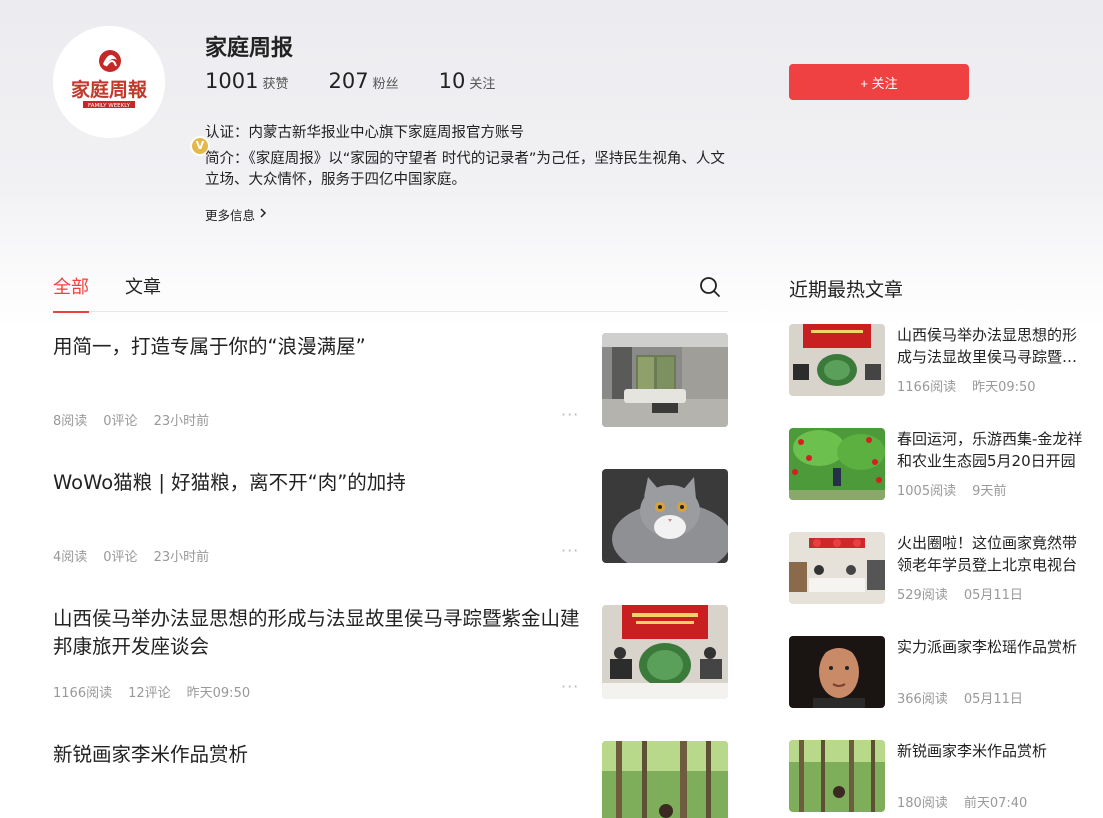  Describe the element at coordinates (922, 595) in the screenshot. I see `read-count: 529阅读` at that location.